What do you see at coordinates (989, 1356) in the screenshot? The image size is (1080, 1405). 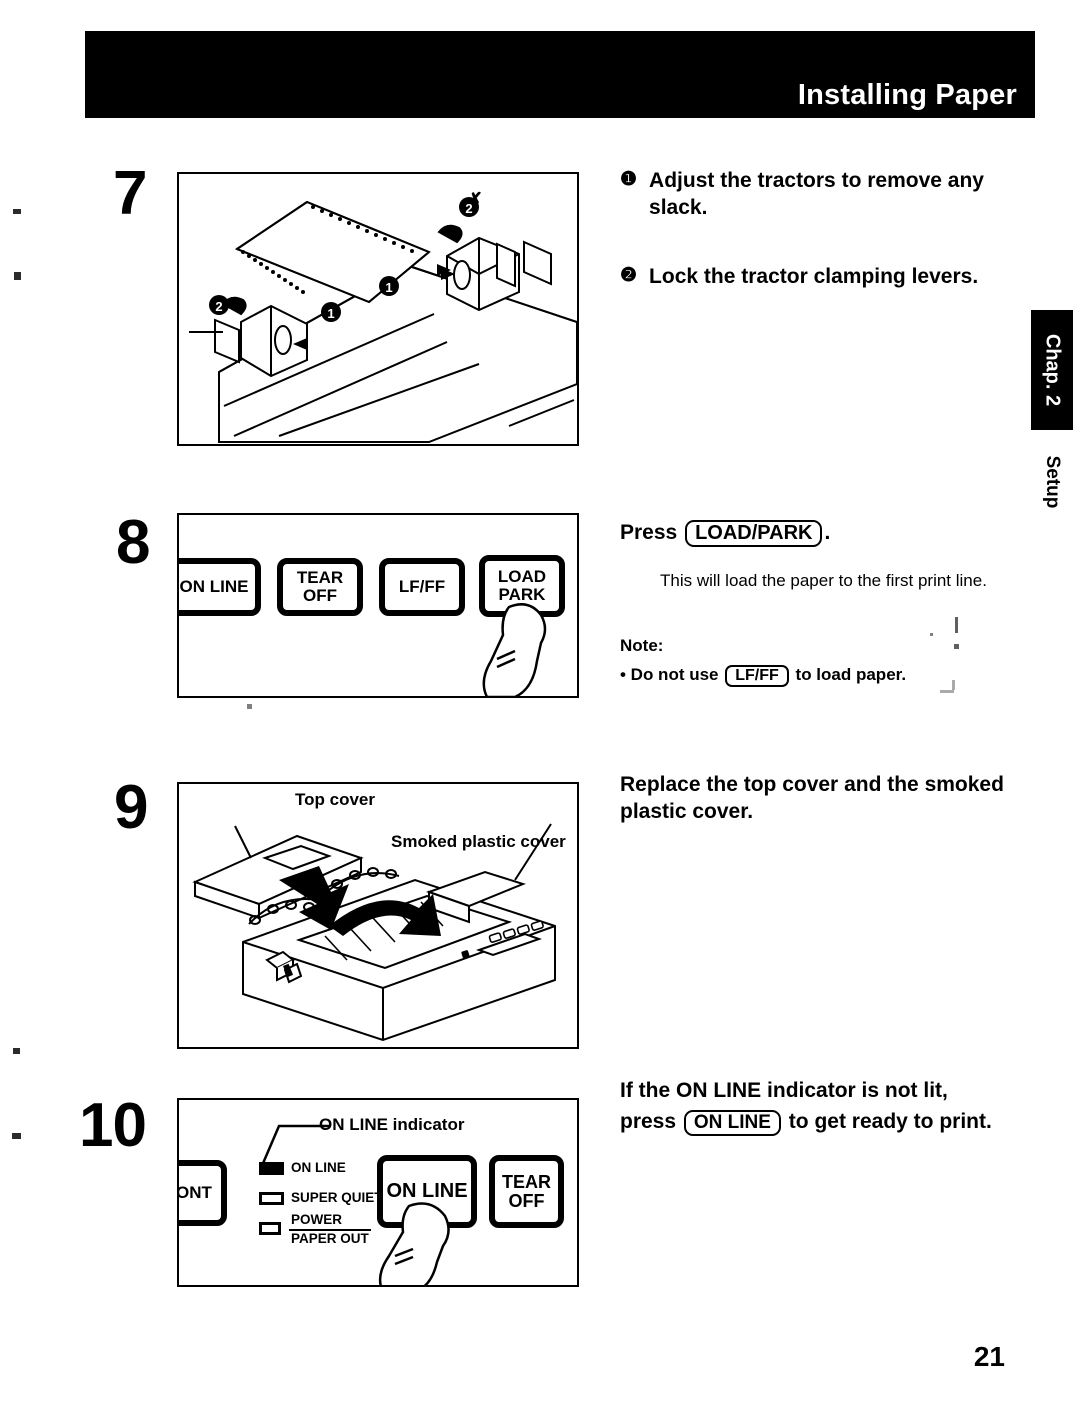 I see `page-number: 21` at bounding box center [989, 1356].